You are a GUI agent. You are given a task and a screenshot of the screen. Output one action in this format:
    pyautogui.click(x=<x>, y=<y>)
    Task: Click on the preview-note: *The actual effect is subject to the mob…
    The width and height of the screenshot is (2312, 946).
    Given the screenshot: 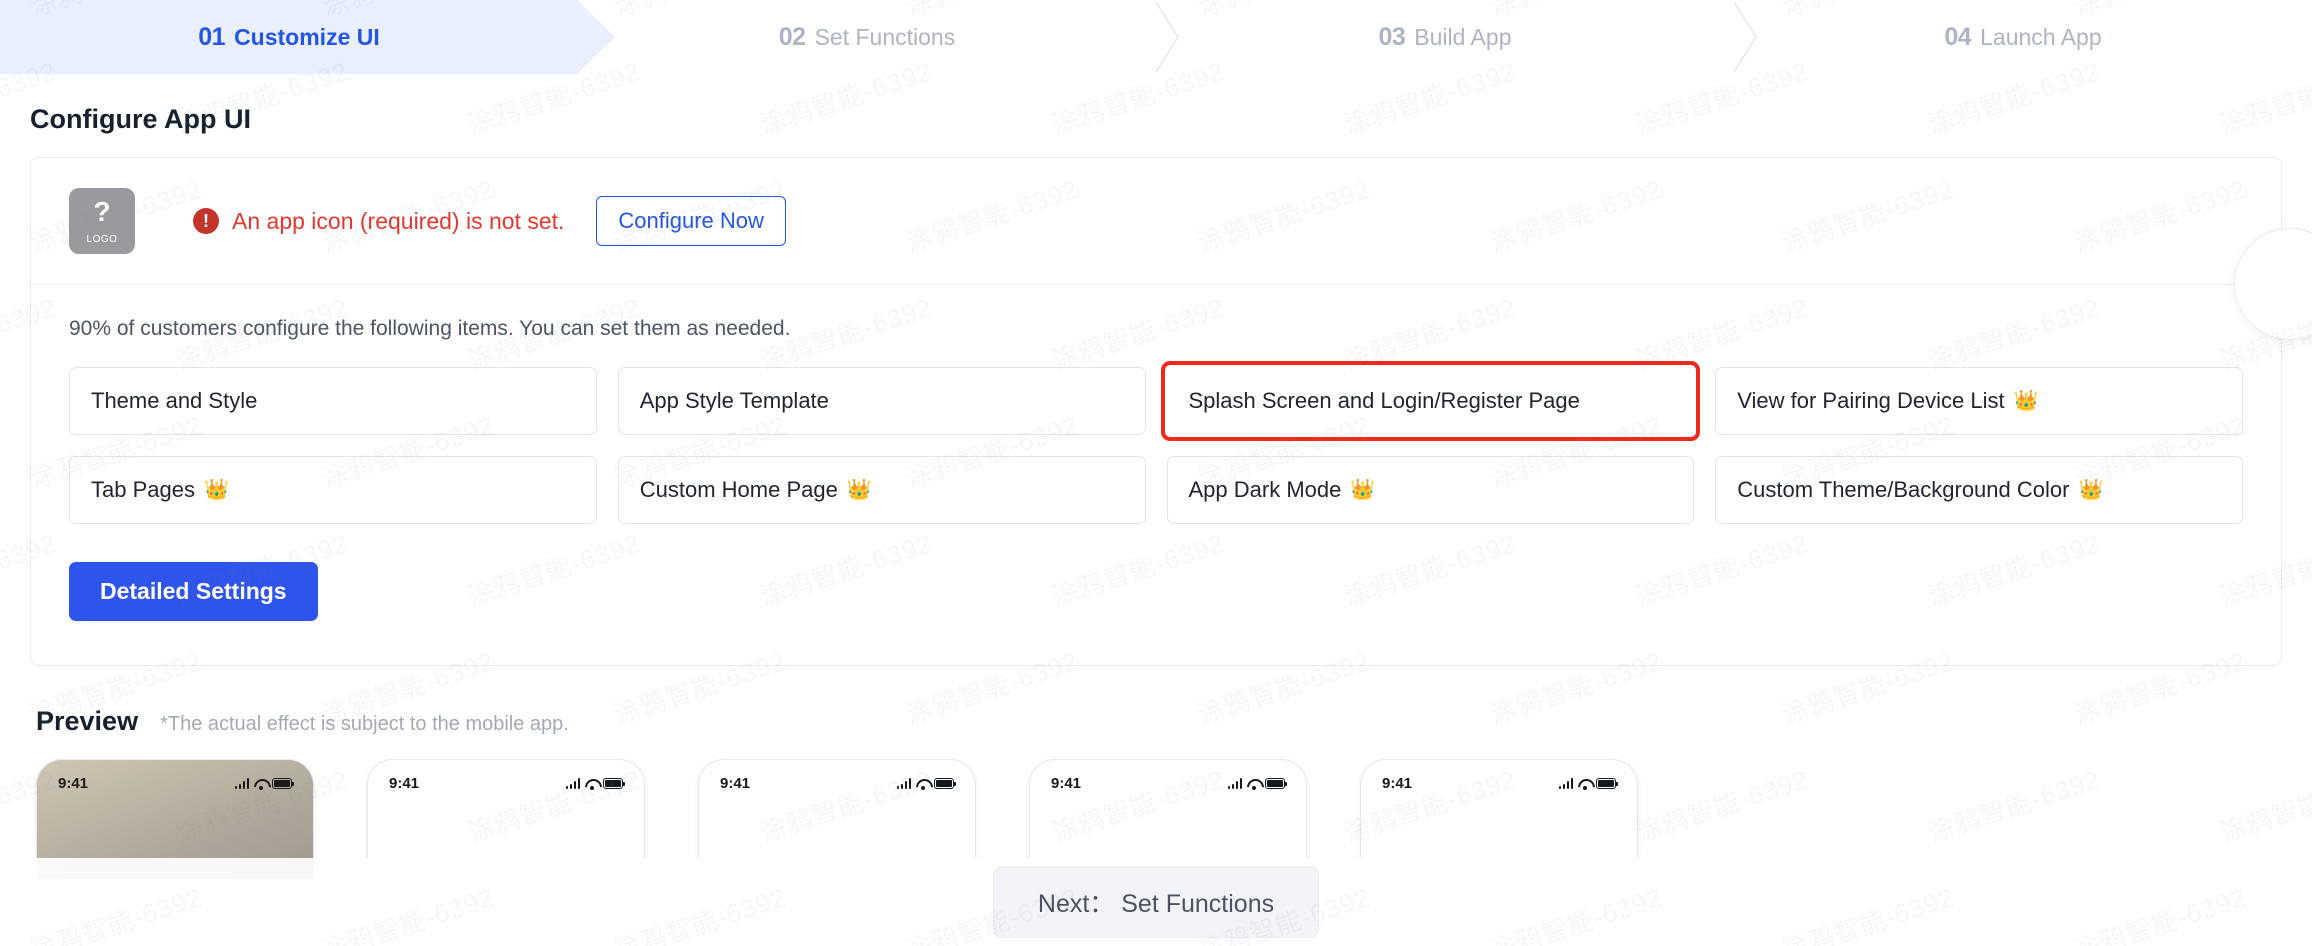 What is the action you would take?
    pyautogui.click(x=364, y=724)
    